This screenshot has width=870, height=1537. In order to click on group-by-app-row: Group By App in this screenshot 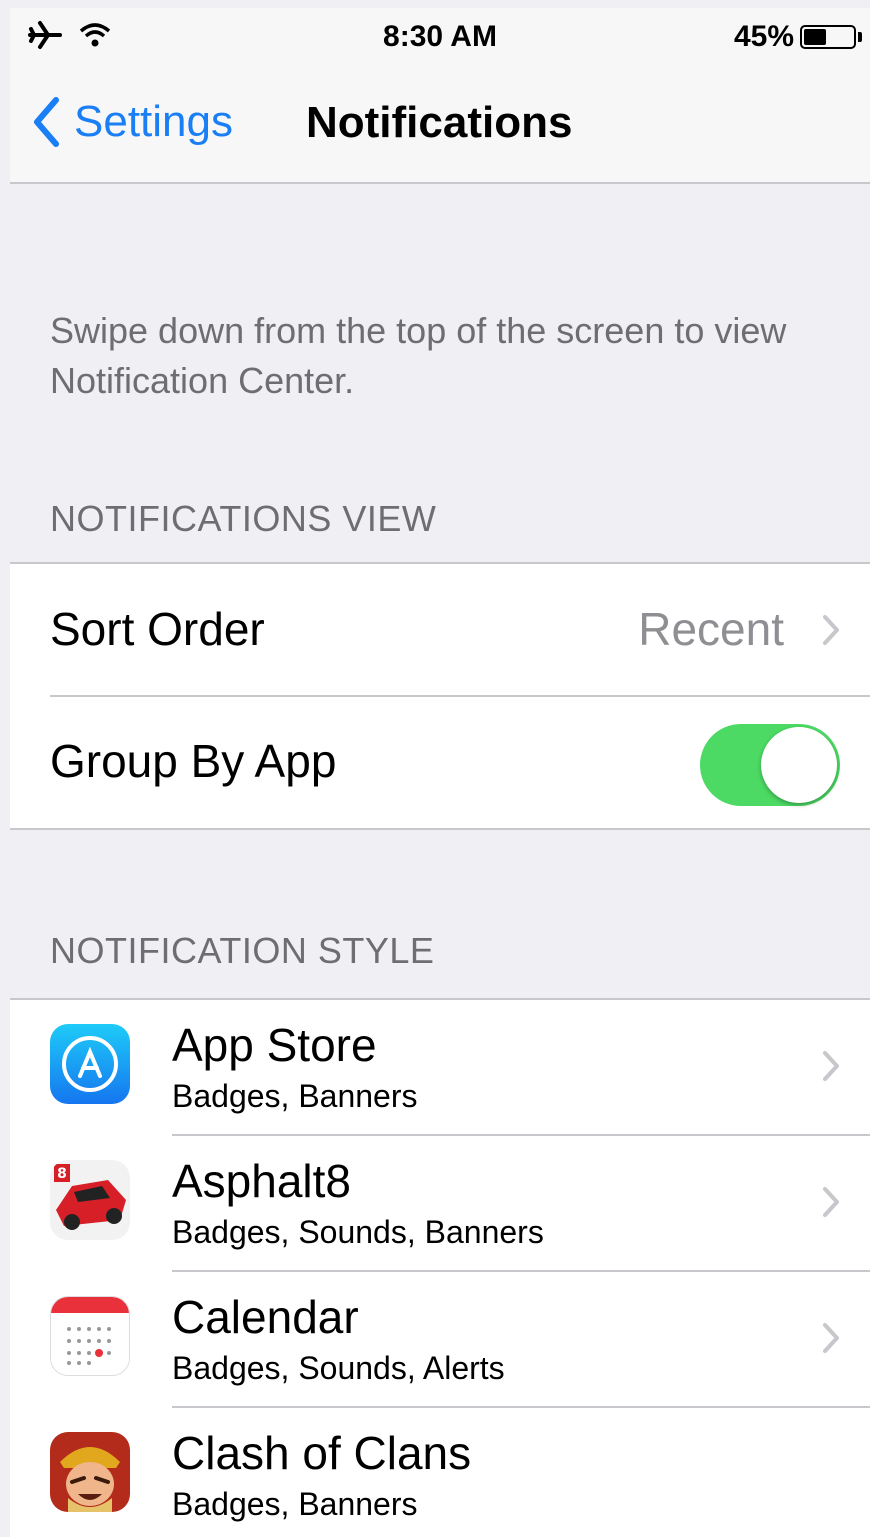, I will do `click(440, 762)`.